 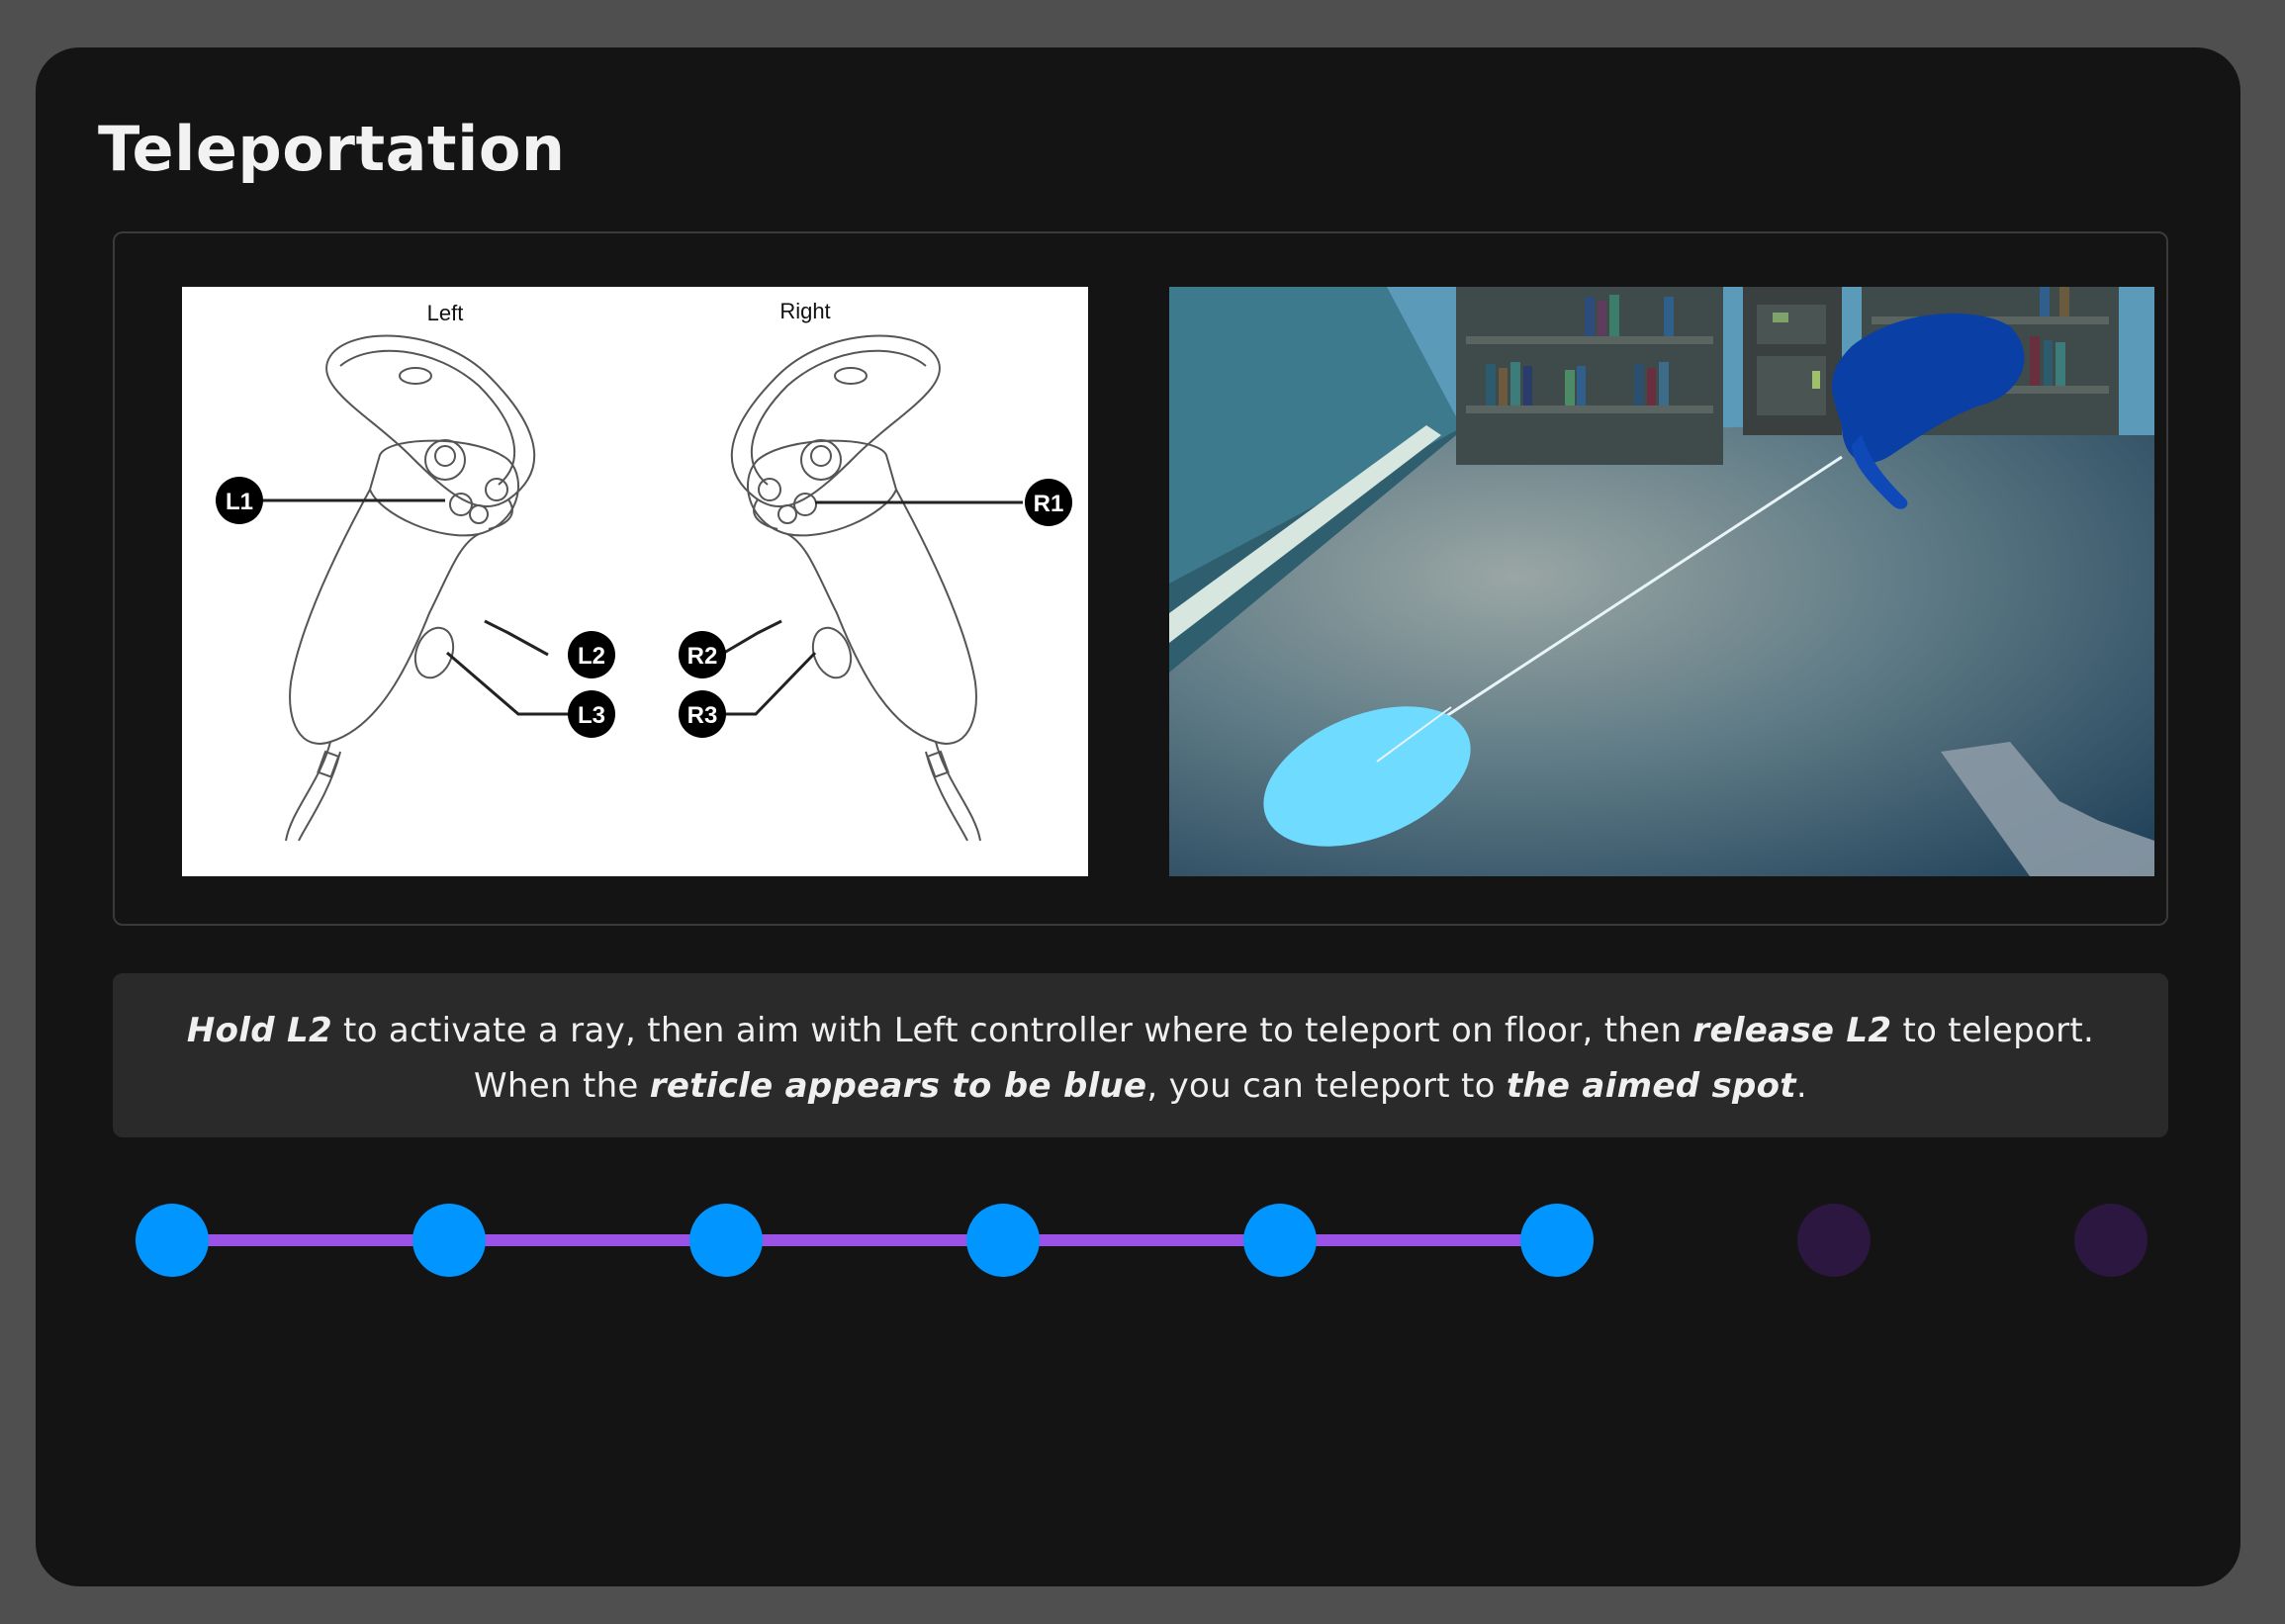 I want to click on controller-diagram: Left Right L1 L2 L3 R1 R2 R3, so click(x=635, y=581).